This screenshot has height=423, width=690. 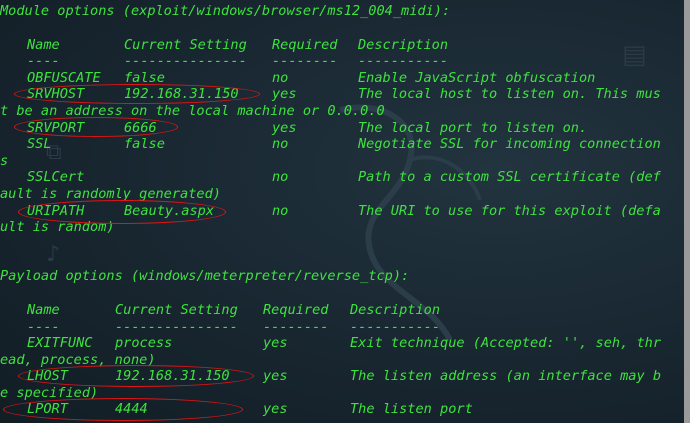 What do you see at coordinates (144, 144) in the screenshot?
I see `option-setting: false` at bounding box center [144, 144].